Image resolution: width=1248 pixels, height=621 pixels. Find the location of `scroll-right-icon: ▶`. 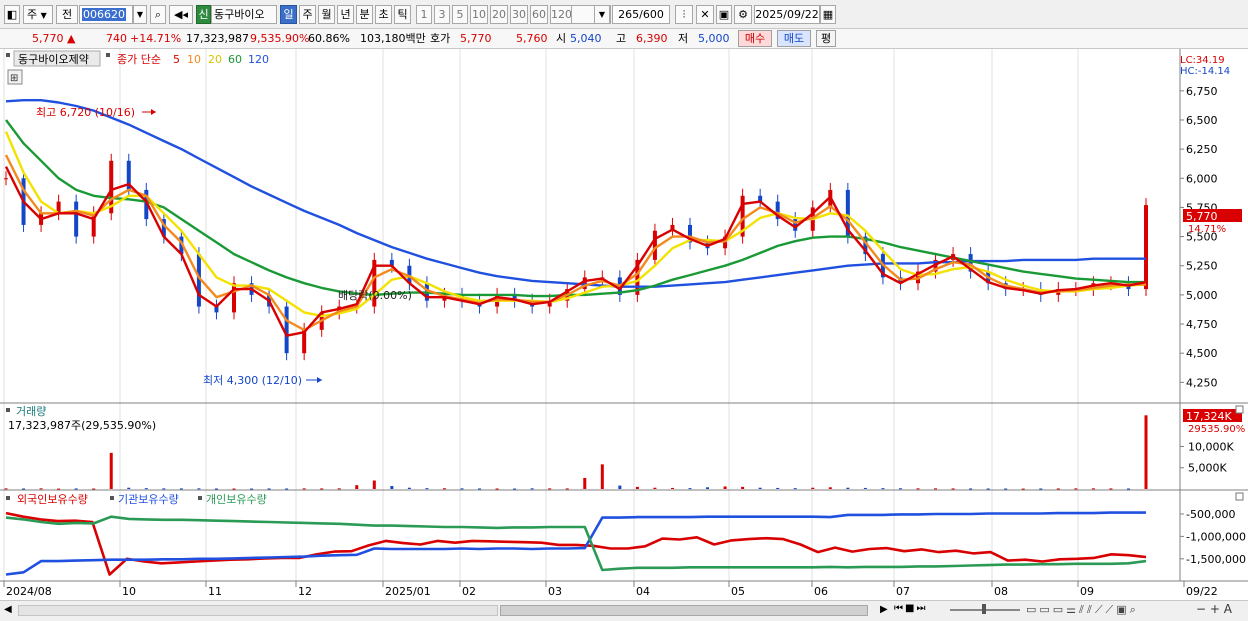

scroll-right-icon: ▶ is located at coordinates (884, 609).